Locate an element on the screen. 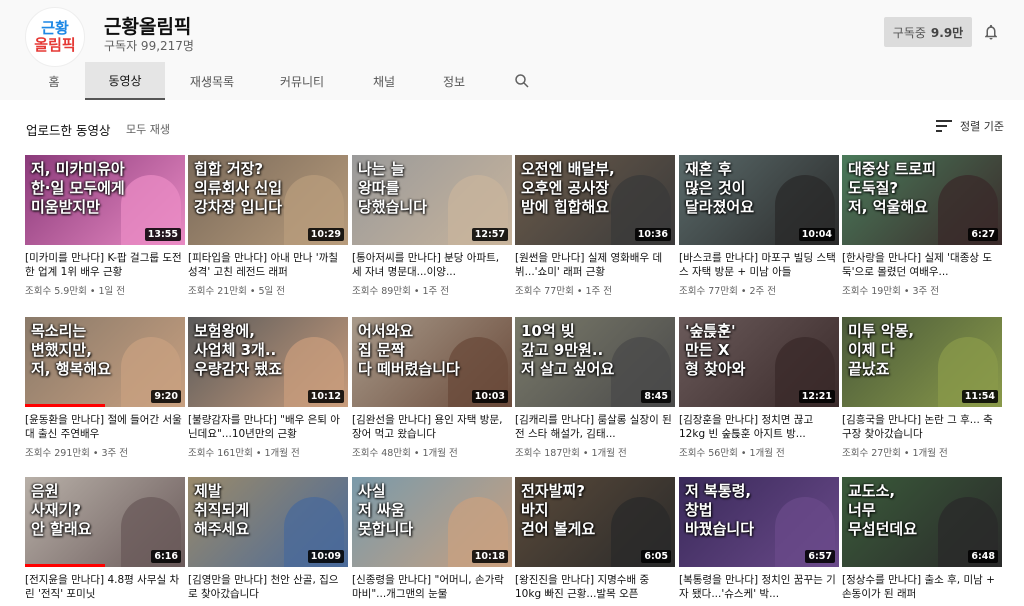 The image size is (1024, 606). thumbnail-caption: 사실 저 싸움 못합니다 is located at coordinates (386, 510).